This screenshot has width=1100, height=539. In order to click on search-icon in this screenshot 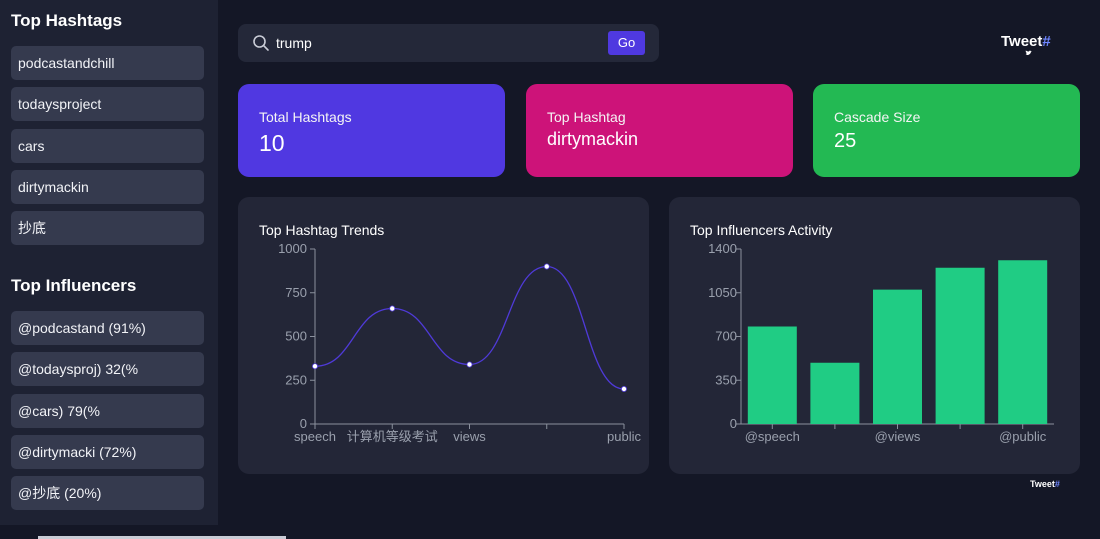, I will do `click(261, 43)`.